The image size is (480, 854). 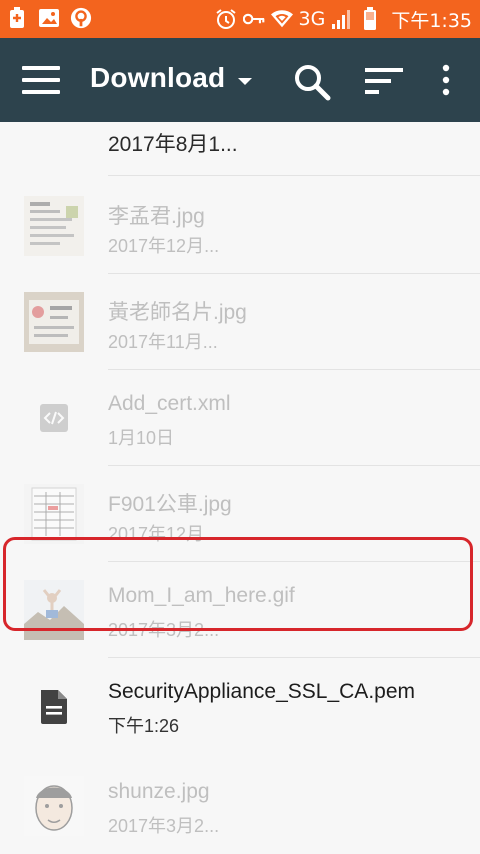 What do you see at coordinates (144, 726) in the screenshot?
I see `file-date: 下午1:26` at bounding box center [144, 726].